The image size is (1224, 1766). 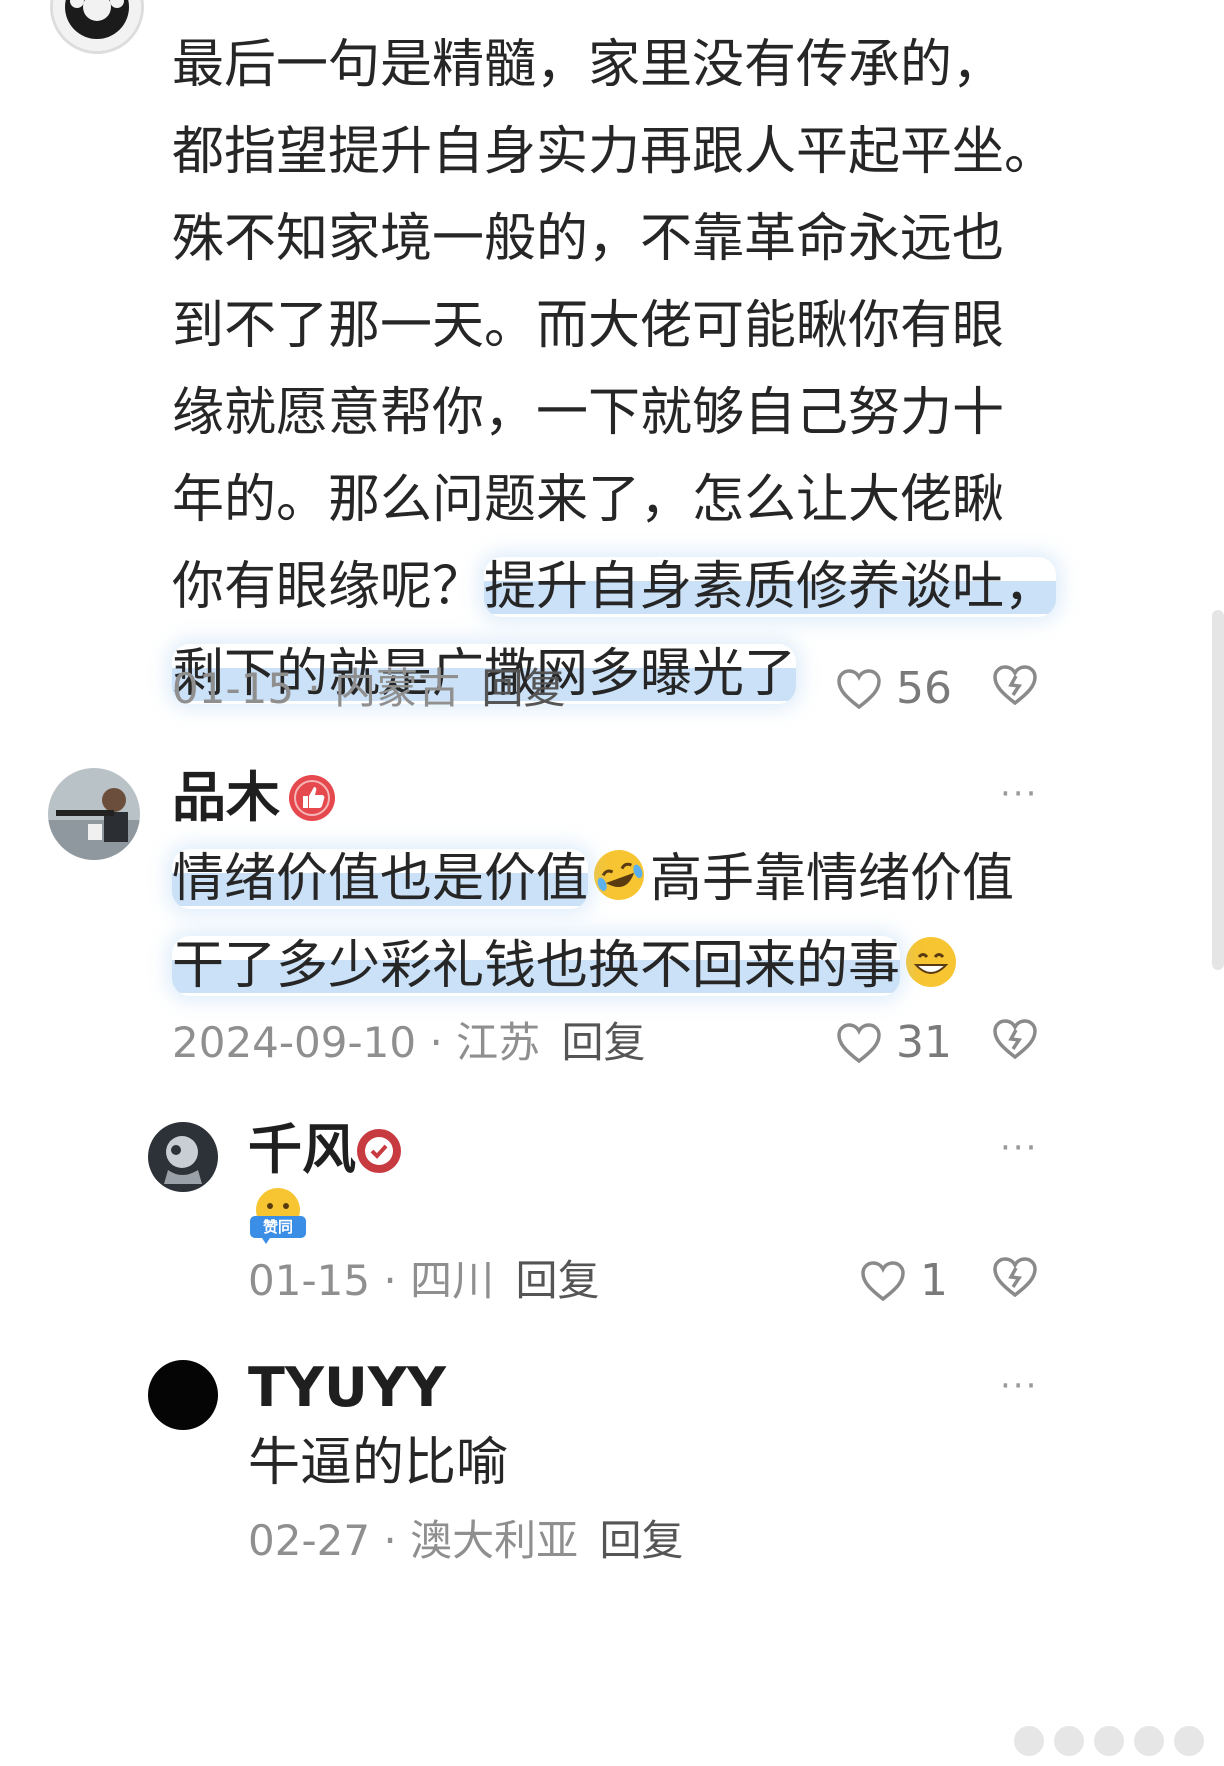 I want to click on comment-location: 四川, so click(x=452, y=1280).